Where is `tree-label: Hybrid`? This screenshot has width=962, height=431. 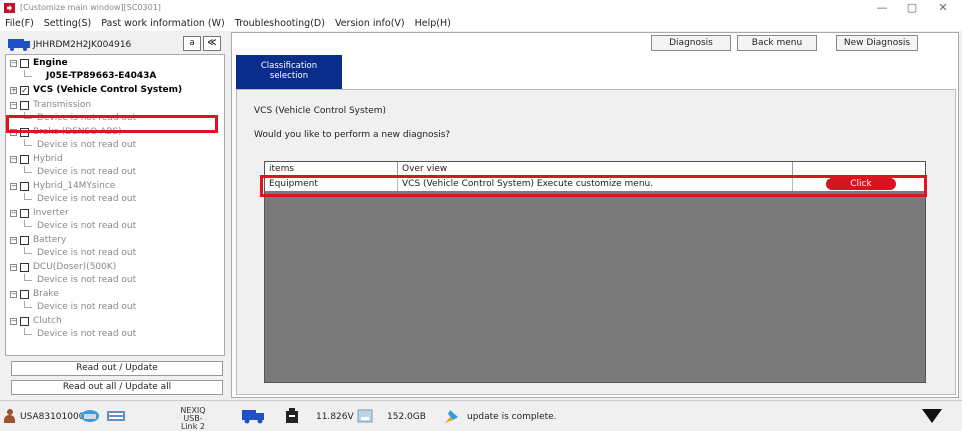
tree-label: Hybrid is located at coordinates (48, 159).